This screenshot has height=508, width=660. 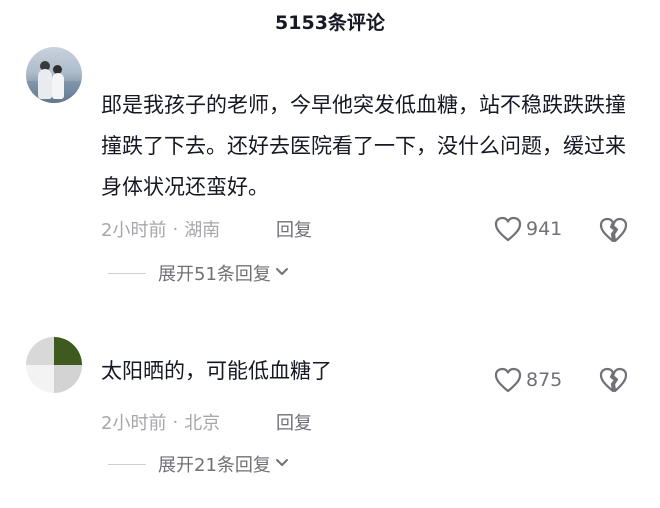 I want to click on comments-header: 5153条评论, so click(x=330, y=20).